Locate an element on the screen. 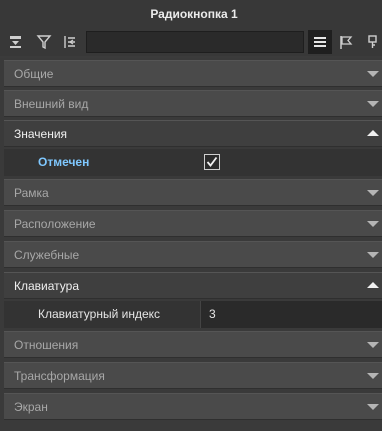 The image size is (382, 431). section-label: Внешний вид is located at coordinates (51, 103).